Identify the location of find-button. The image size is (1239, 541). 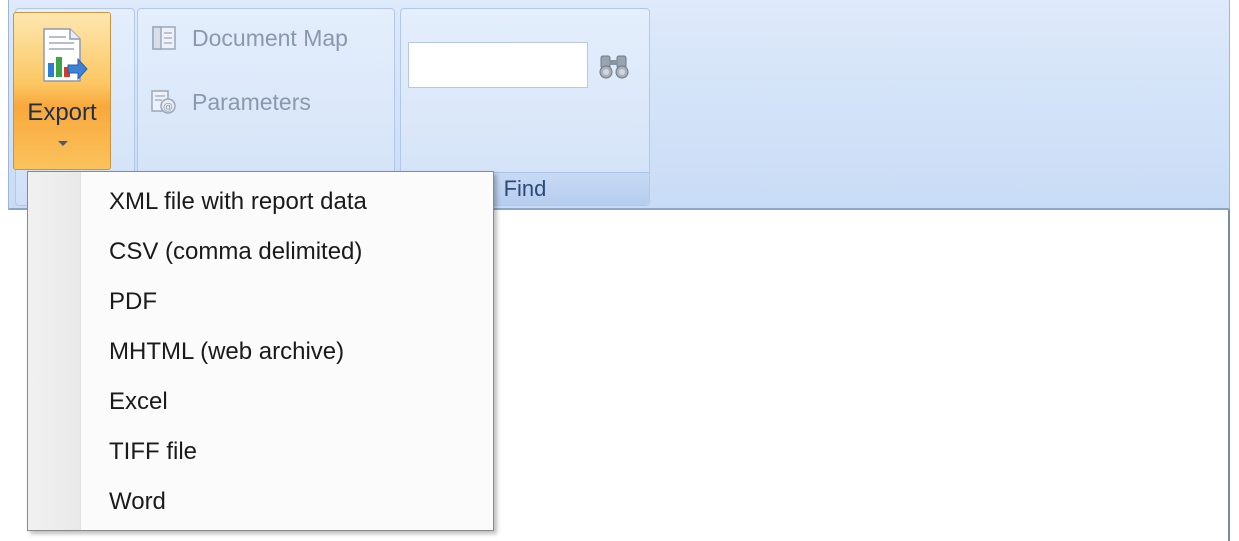
(614, 67).